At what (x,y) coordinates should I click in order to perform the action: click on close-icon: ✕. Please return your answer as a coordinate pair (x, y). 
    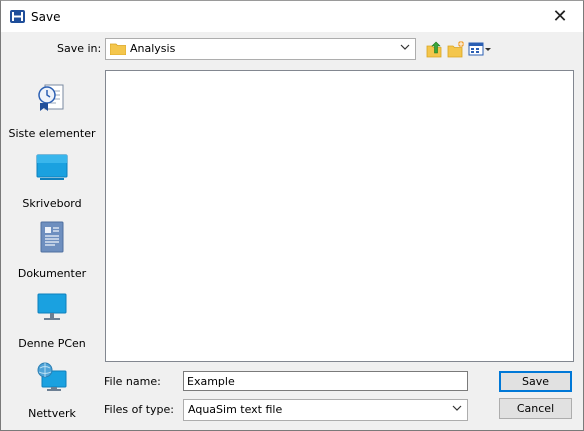
    Looking at the image, I should click on (560, 16).